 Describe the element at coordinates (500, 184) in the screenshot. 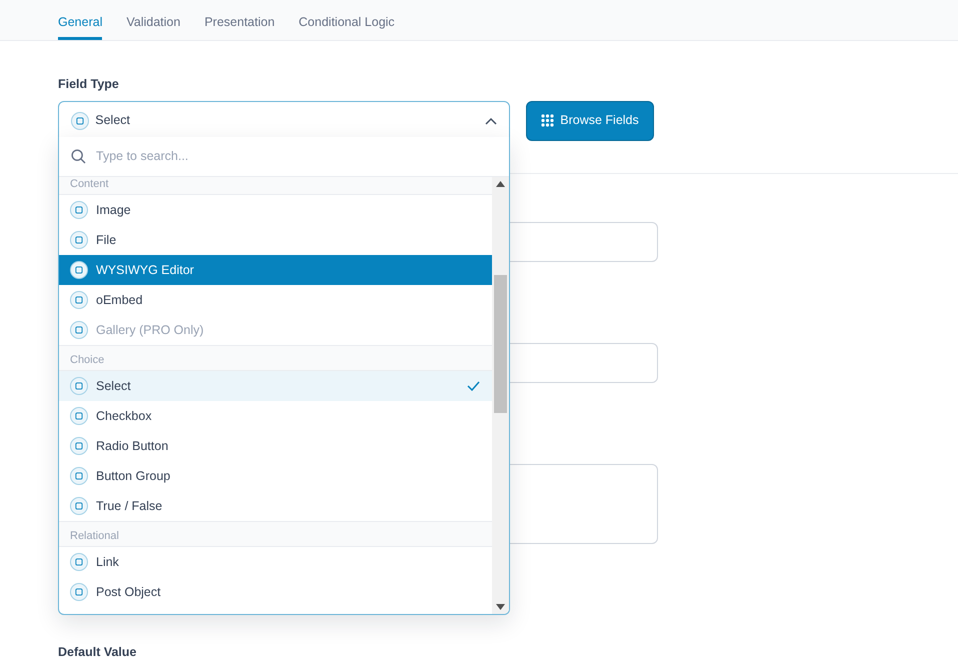

I see `scroll-up-arrow-icon` at that location.